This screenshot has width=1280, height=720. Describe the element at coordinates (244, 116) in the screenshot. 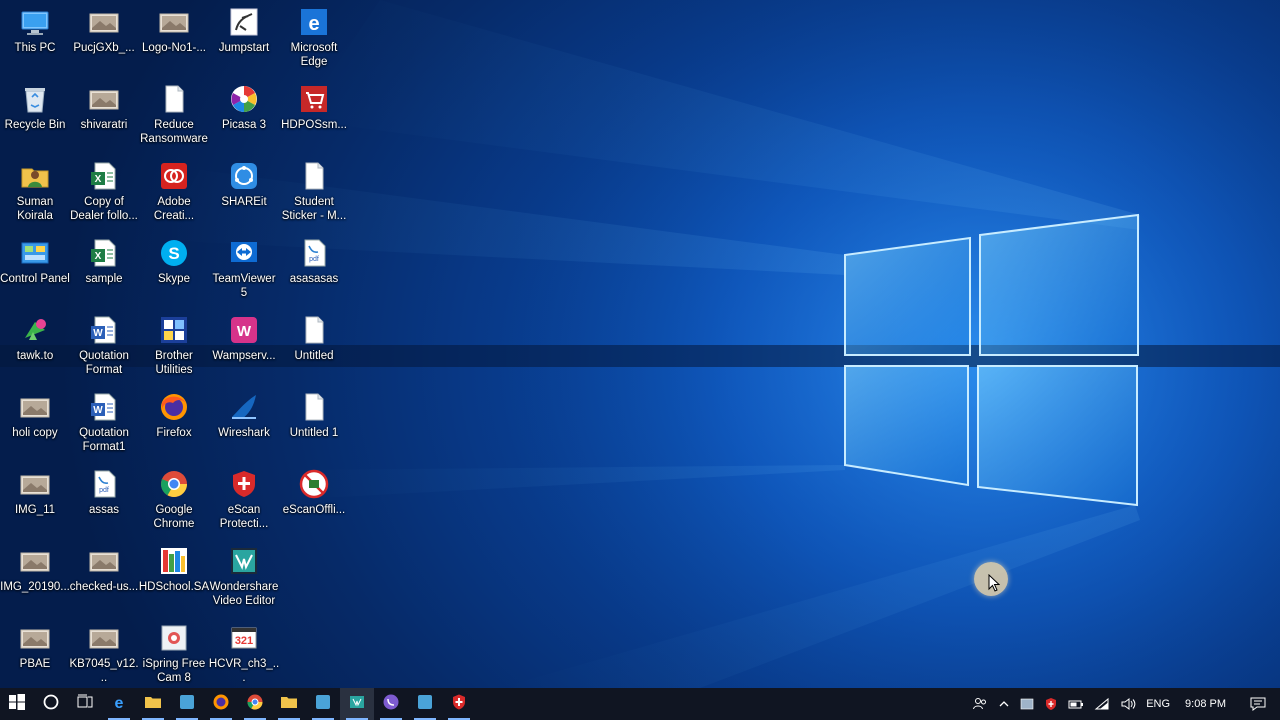

I see `desktop-icon: Picasa 3` at that location.